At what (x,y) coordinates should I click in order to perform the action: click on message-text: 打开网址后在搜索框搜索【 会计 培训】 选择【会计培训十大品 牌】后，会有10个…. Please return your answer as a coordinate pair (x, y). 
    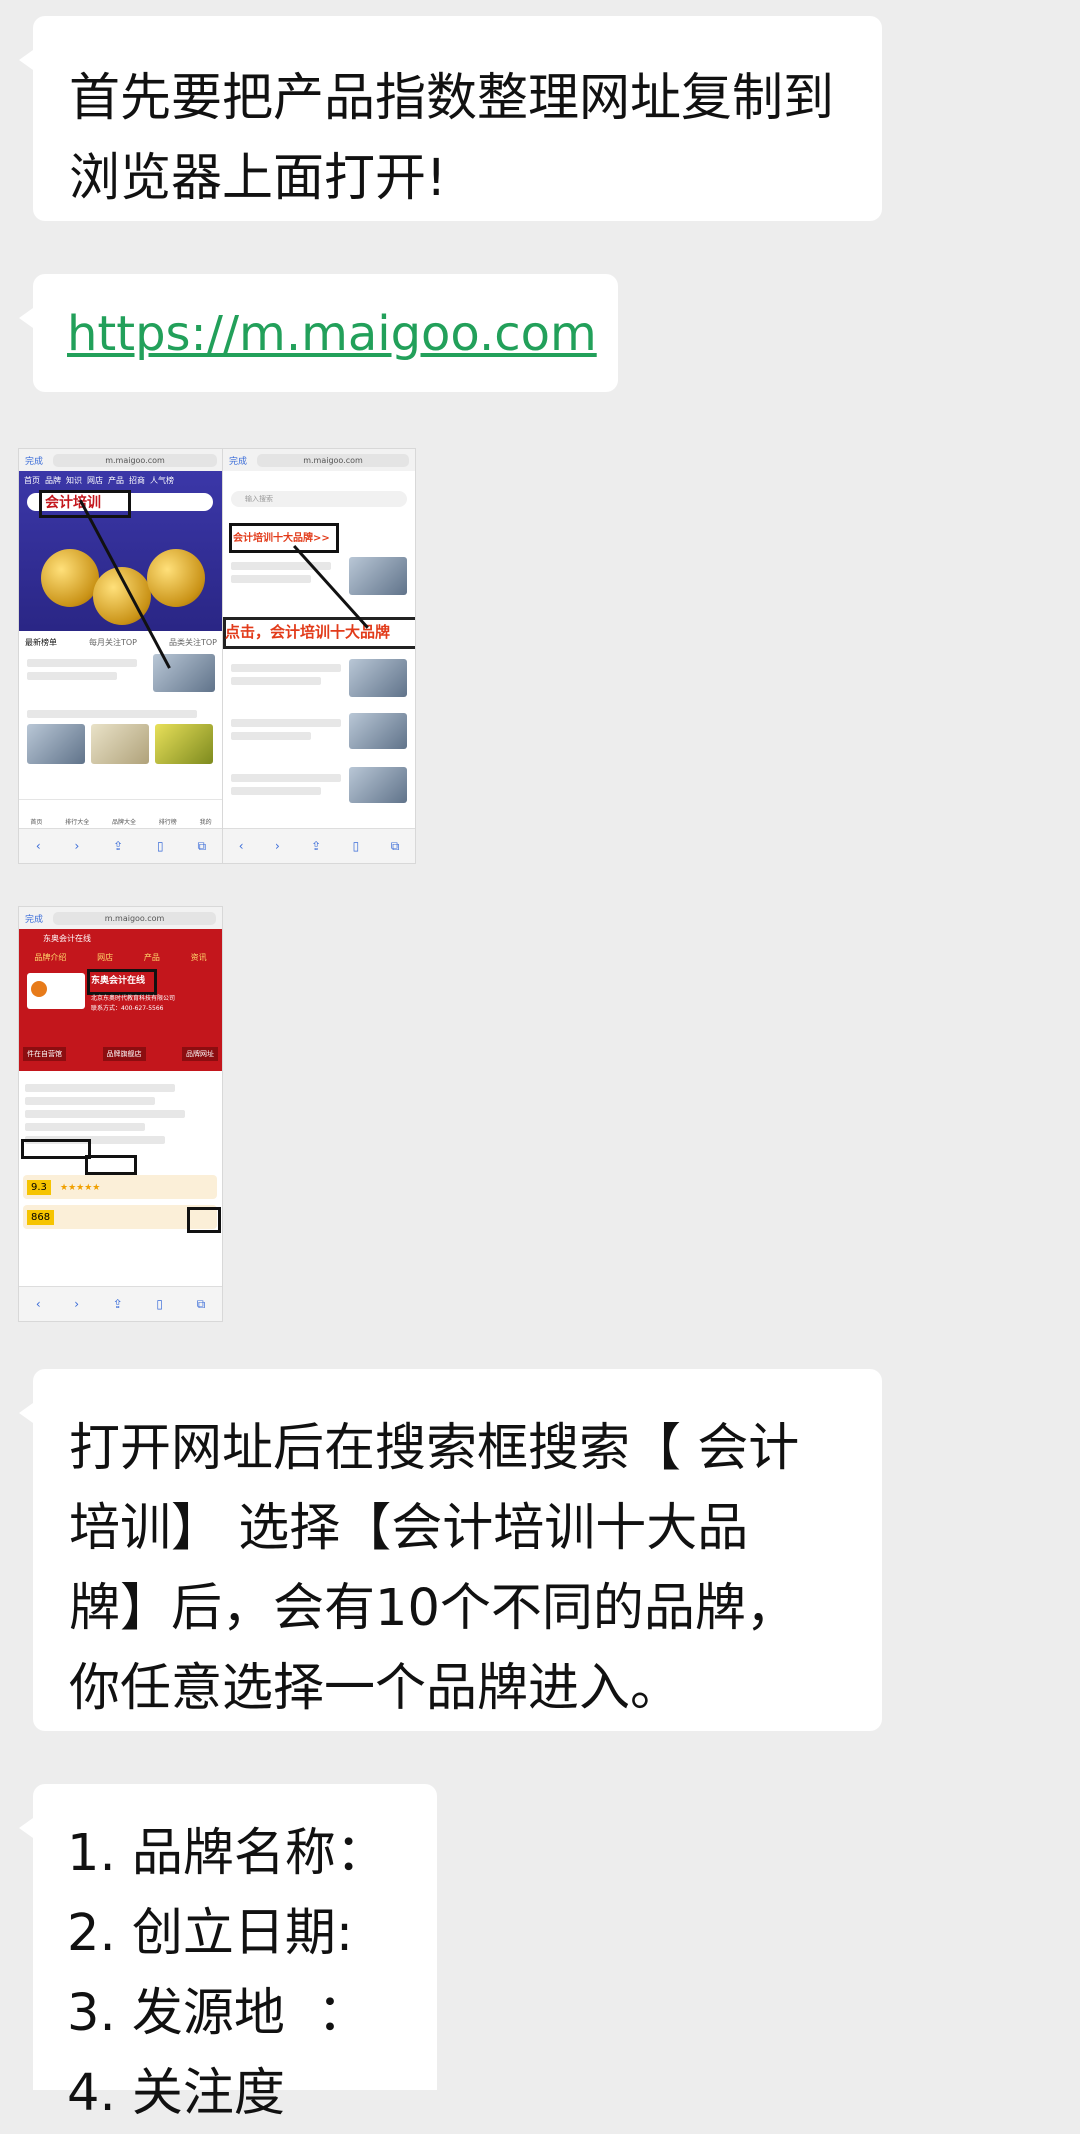
    Looking at the image, I should click on (434, 1568).